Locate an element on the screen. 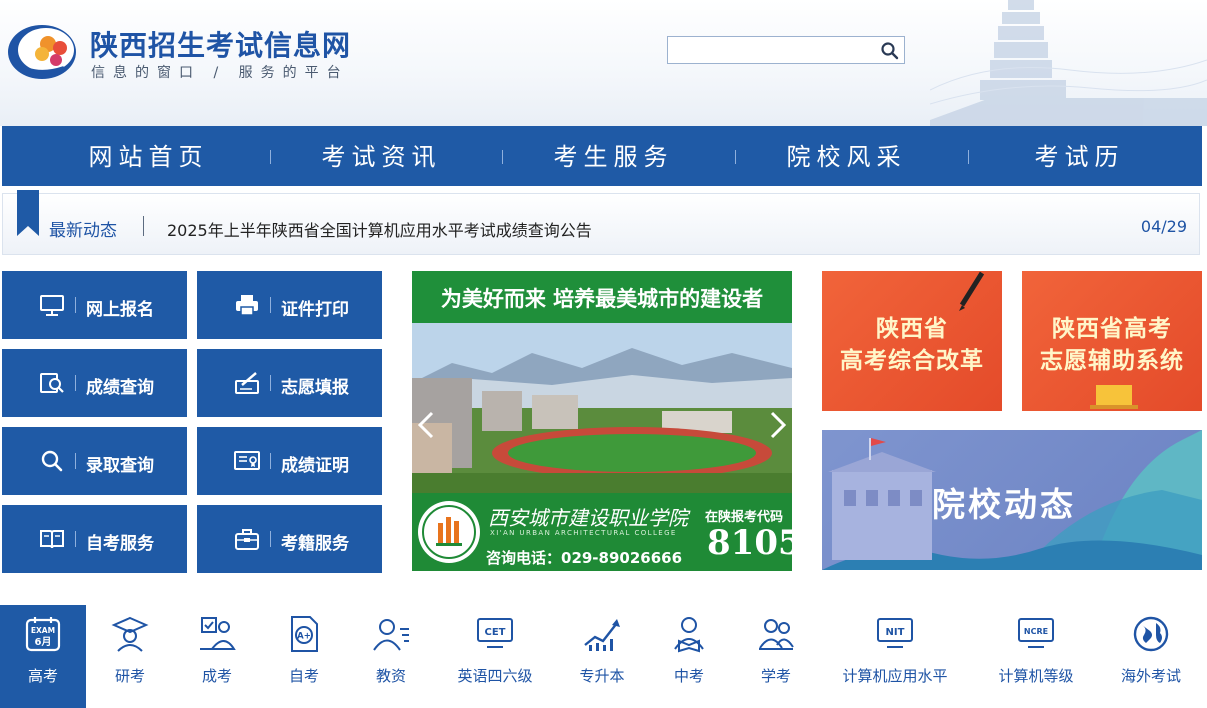 The width and height of the screenshot is (1207, 708). promo-volunteer-system: 陕西省高考 志愿辅助系统 is located at coordinates (1112, 341).